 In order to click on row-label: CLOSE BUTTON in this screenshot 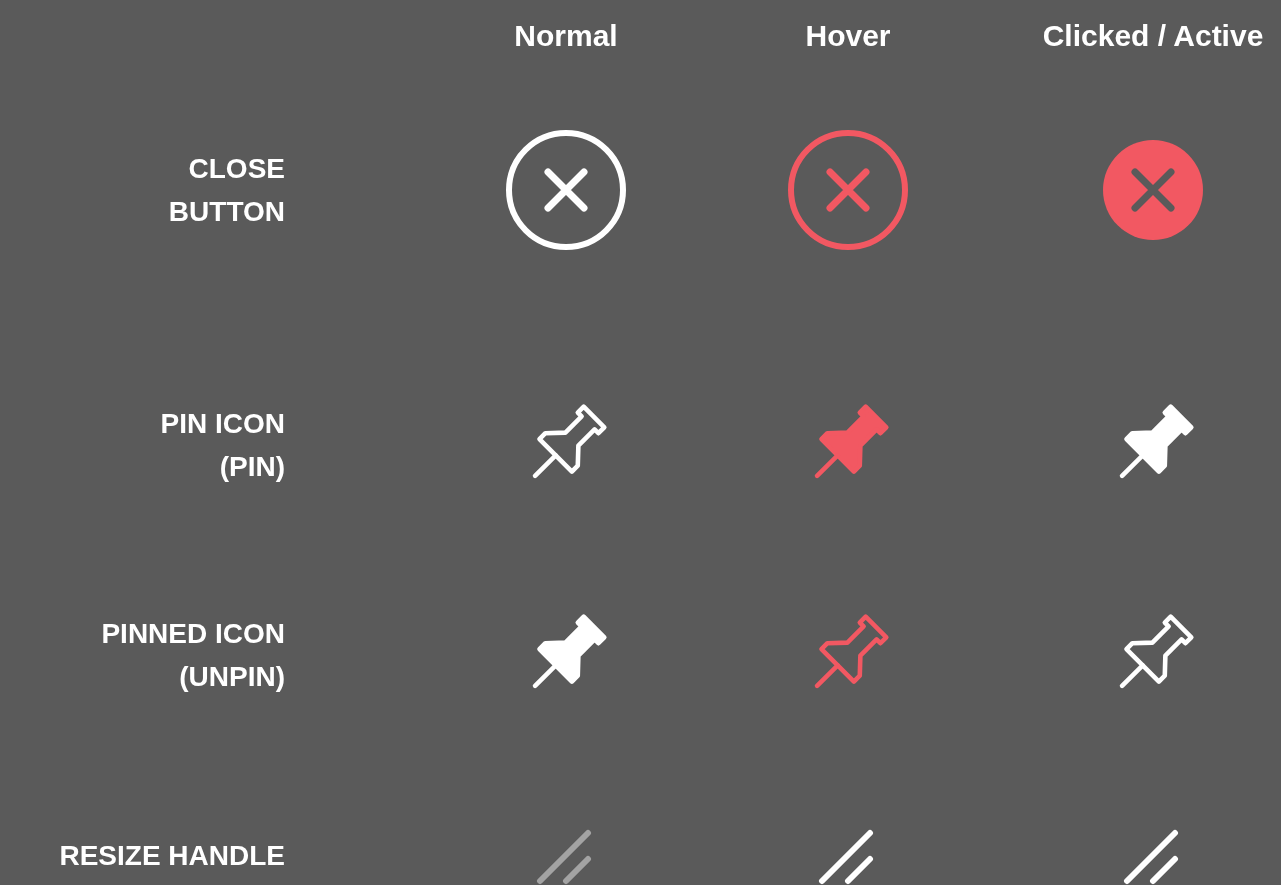, I will do `click(226, 190)`.